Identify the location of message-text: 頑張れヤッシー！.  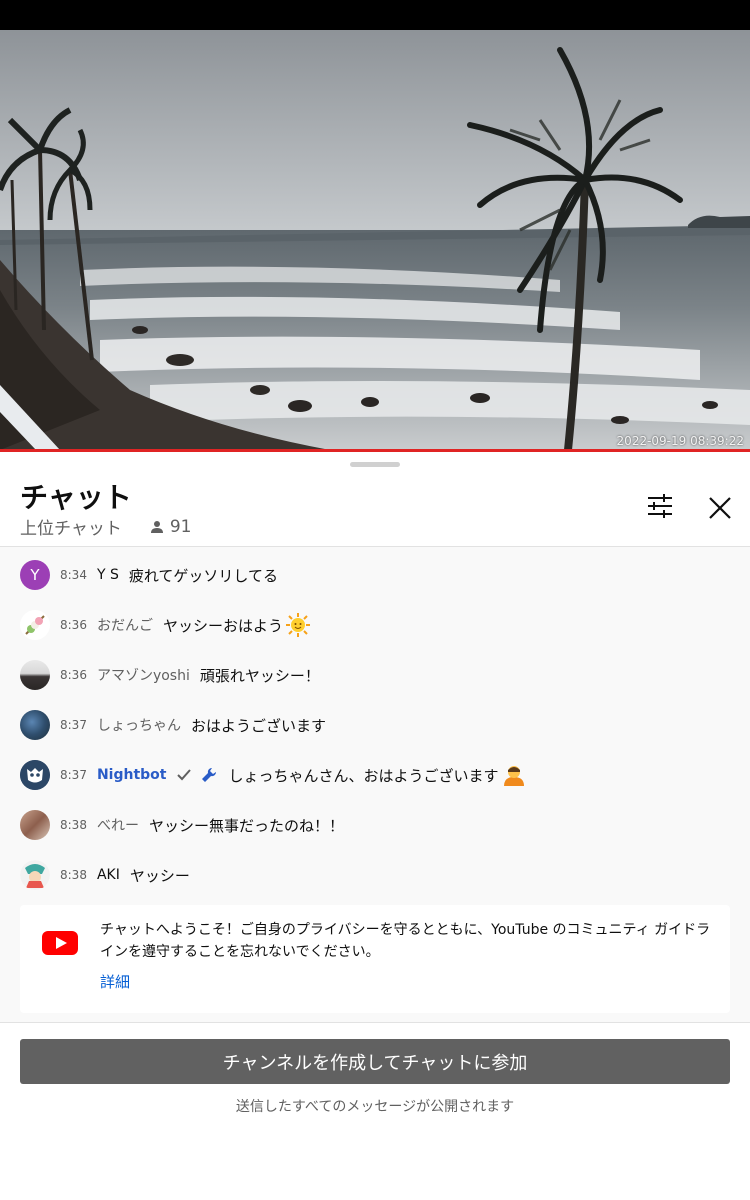
(259, 675).